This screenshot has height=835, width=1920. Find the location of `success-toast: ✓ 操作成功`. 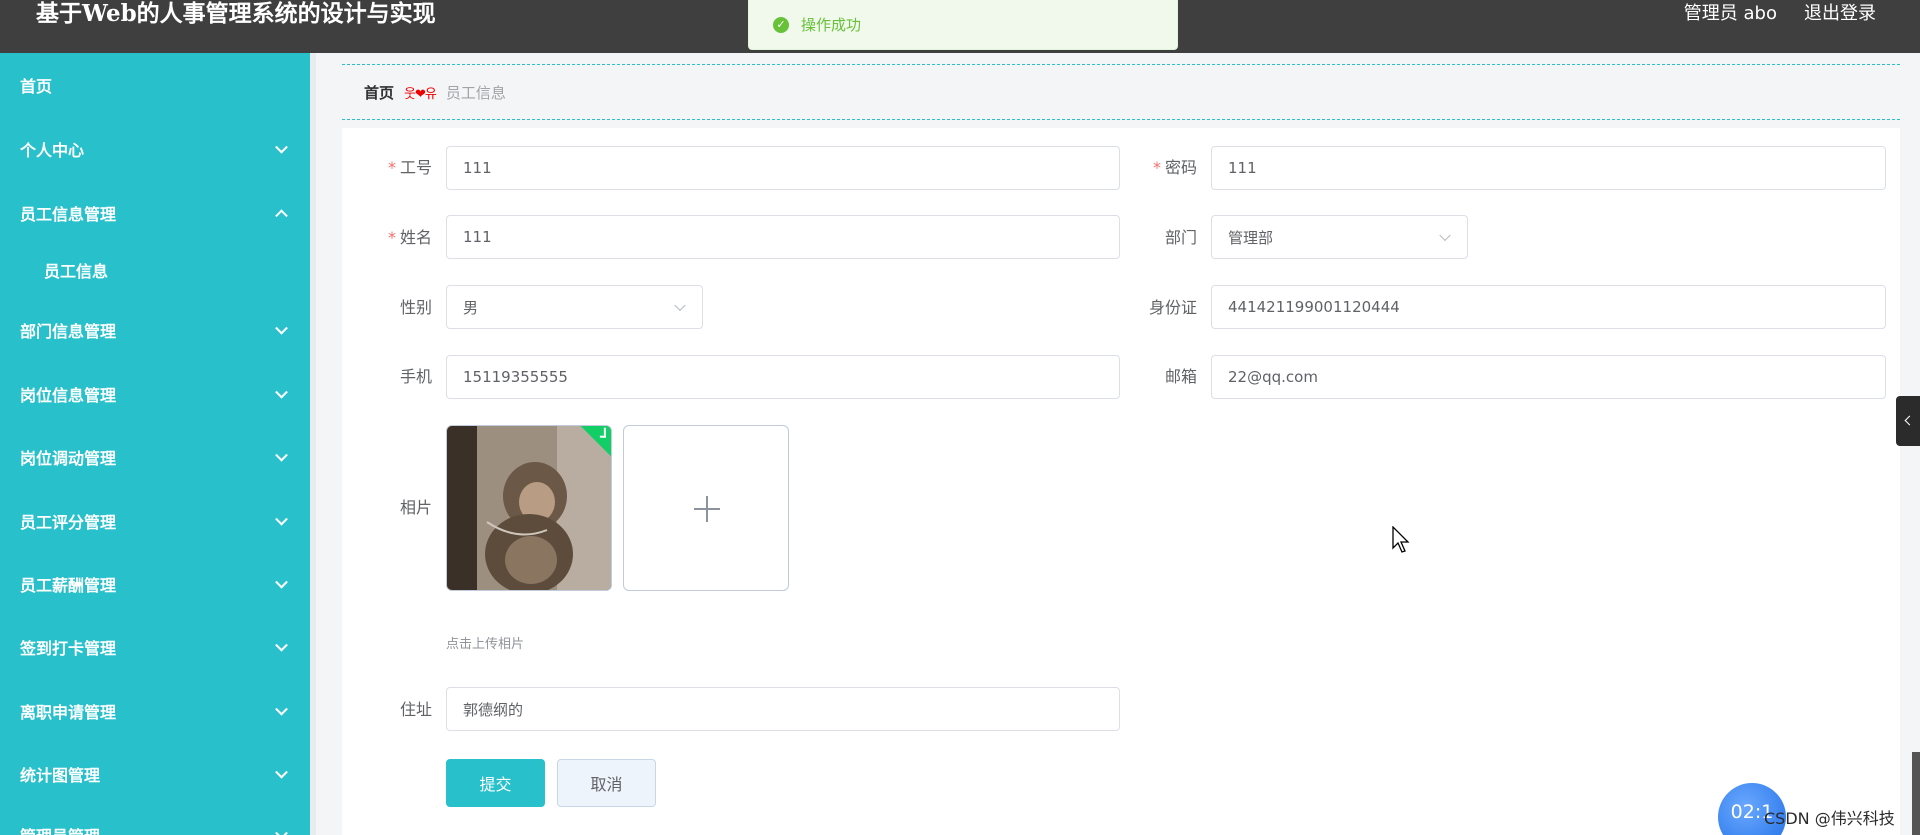

success-toast: ✓ 操作成功 is located at coordinates (963, 25).